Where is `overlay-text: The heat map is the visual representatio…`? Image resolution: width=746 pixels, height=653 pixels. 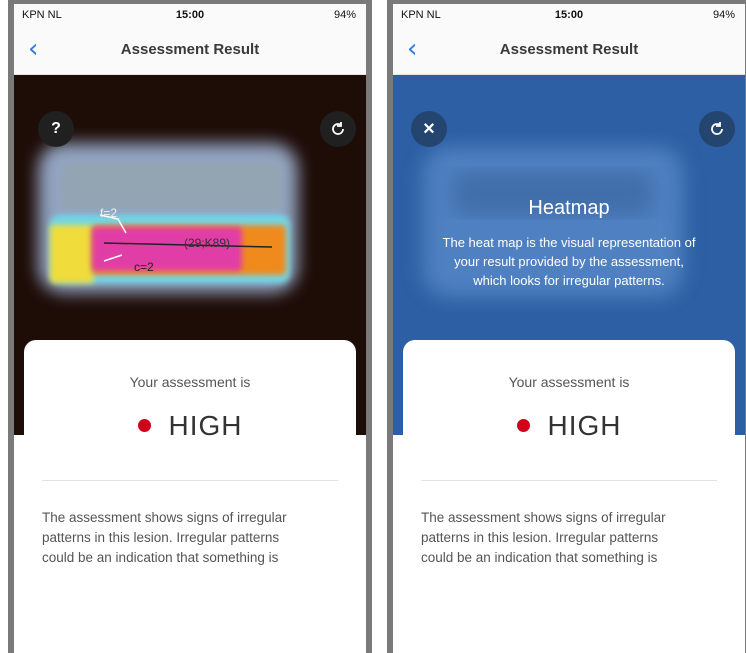
overlay-text: The heat map is the visual representatio… is located at coordinates (569, 261).